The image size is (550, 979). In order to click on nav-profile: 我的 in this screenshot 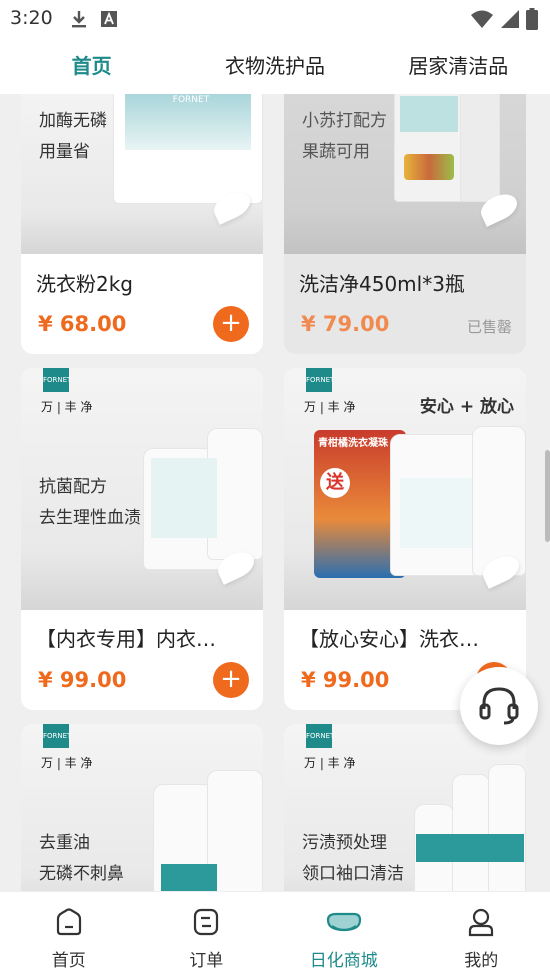, I will do `click(481, 935)`.